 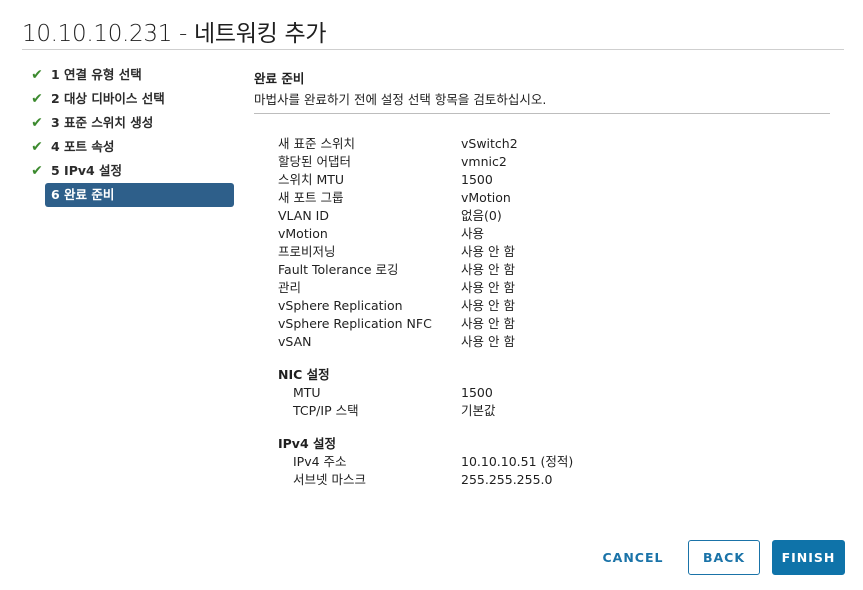 What do you see at coordinates (558, 393) in the screenshot?
I see `summary-row: MTU 1500` at bounding box center [558, 393].